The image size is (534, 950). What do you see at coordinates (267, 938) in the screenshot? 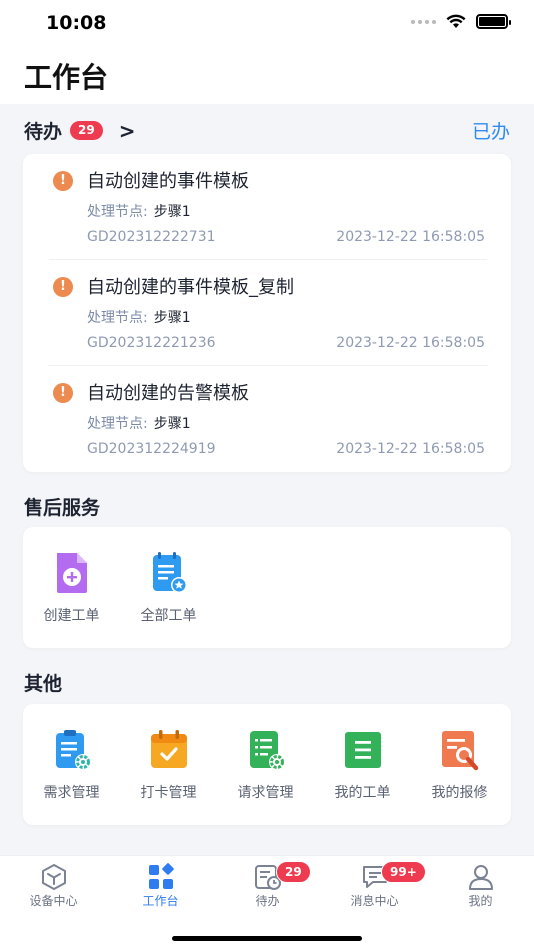
I see `home-indicator` at bounding box center [267, 938].